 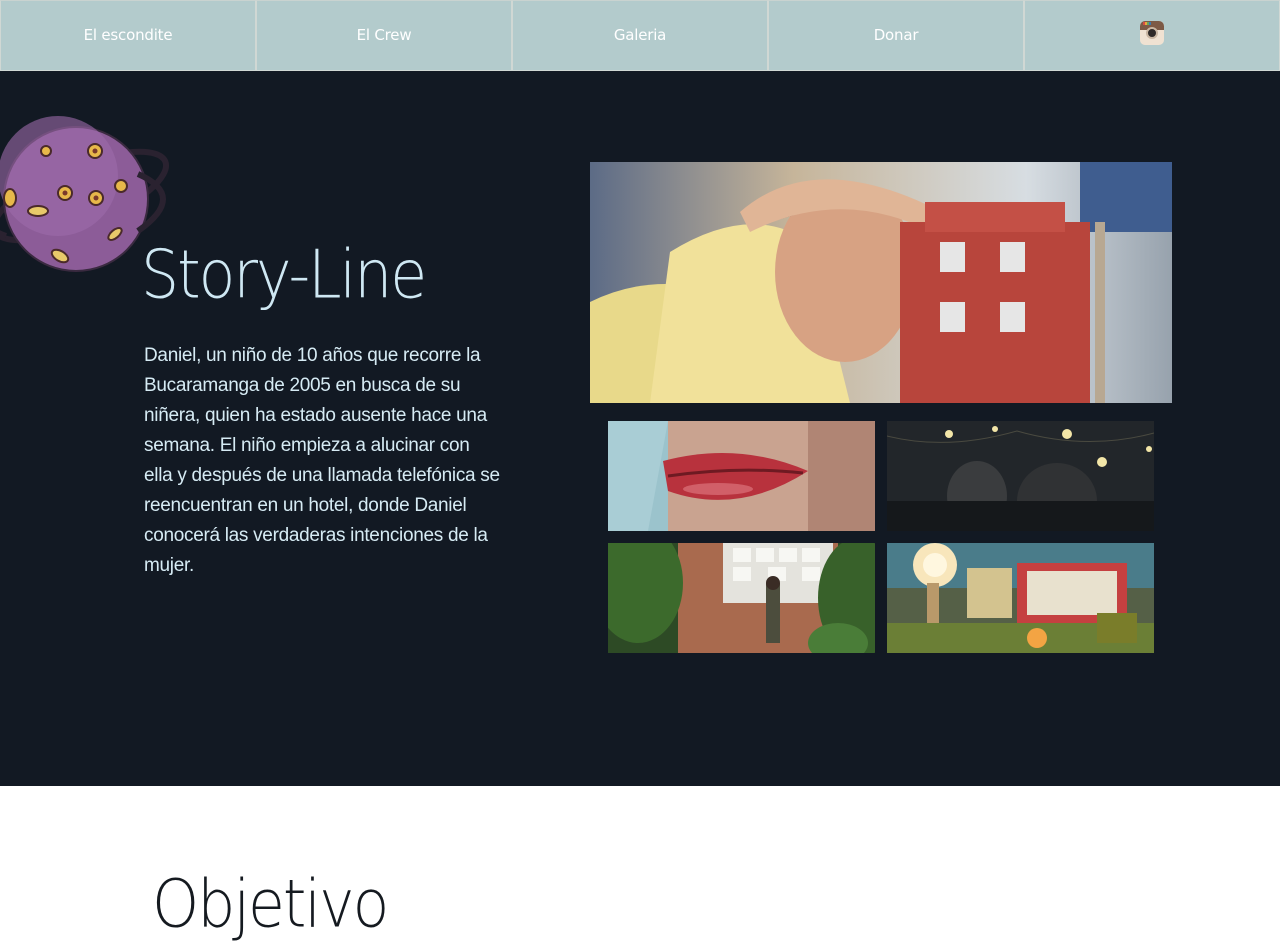 I want to click on objetivo-title: Objetivo, so click(x=270, y=904).